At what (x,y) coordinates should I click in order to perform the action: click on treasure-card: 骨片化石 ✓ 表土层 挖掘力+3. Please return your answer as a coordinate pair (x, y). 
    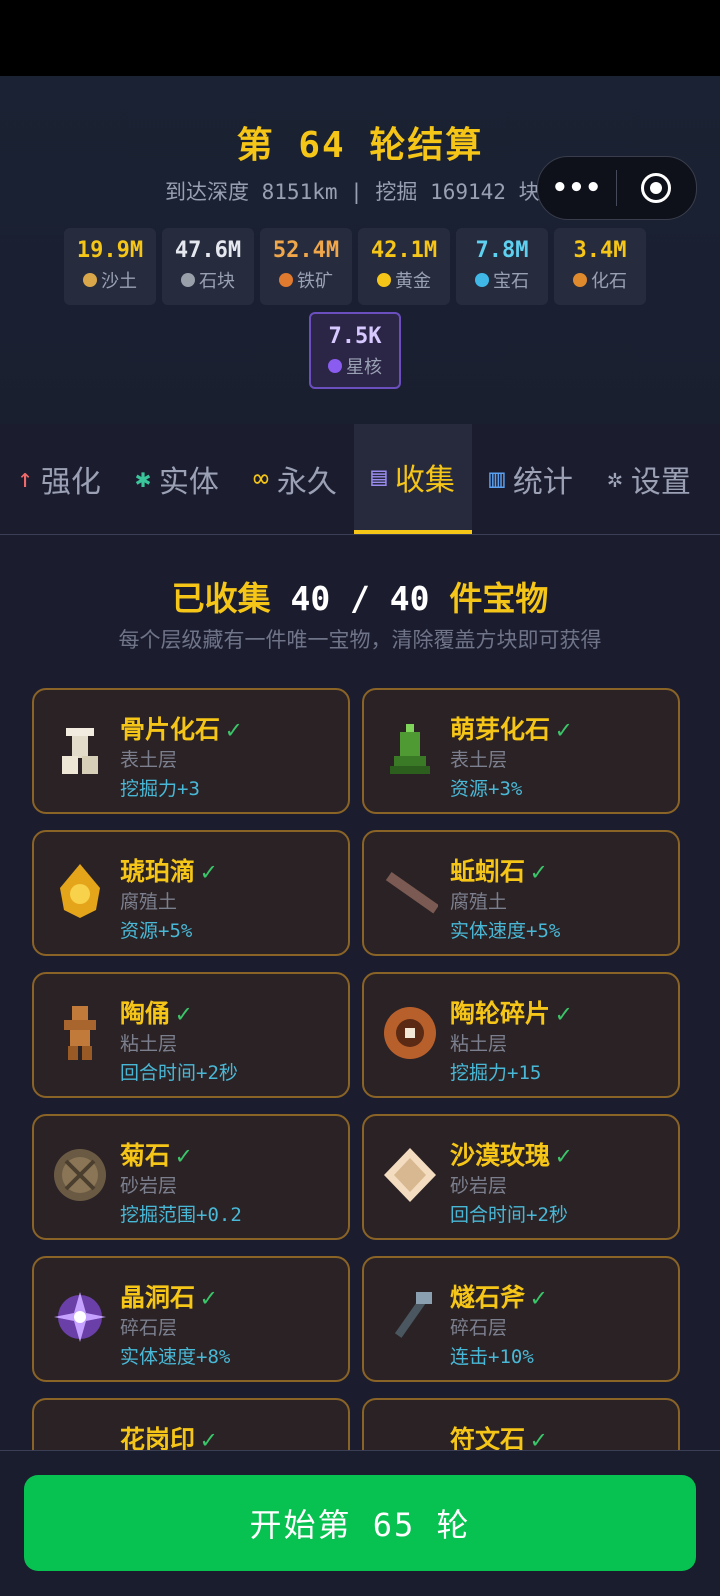
    Looking at the image, I should click on (191, 751).